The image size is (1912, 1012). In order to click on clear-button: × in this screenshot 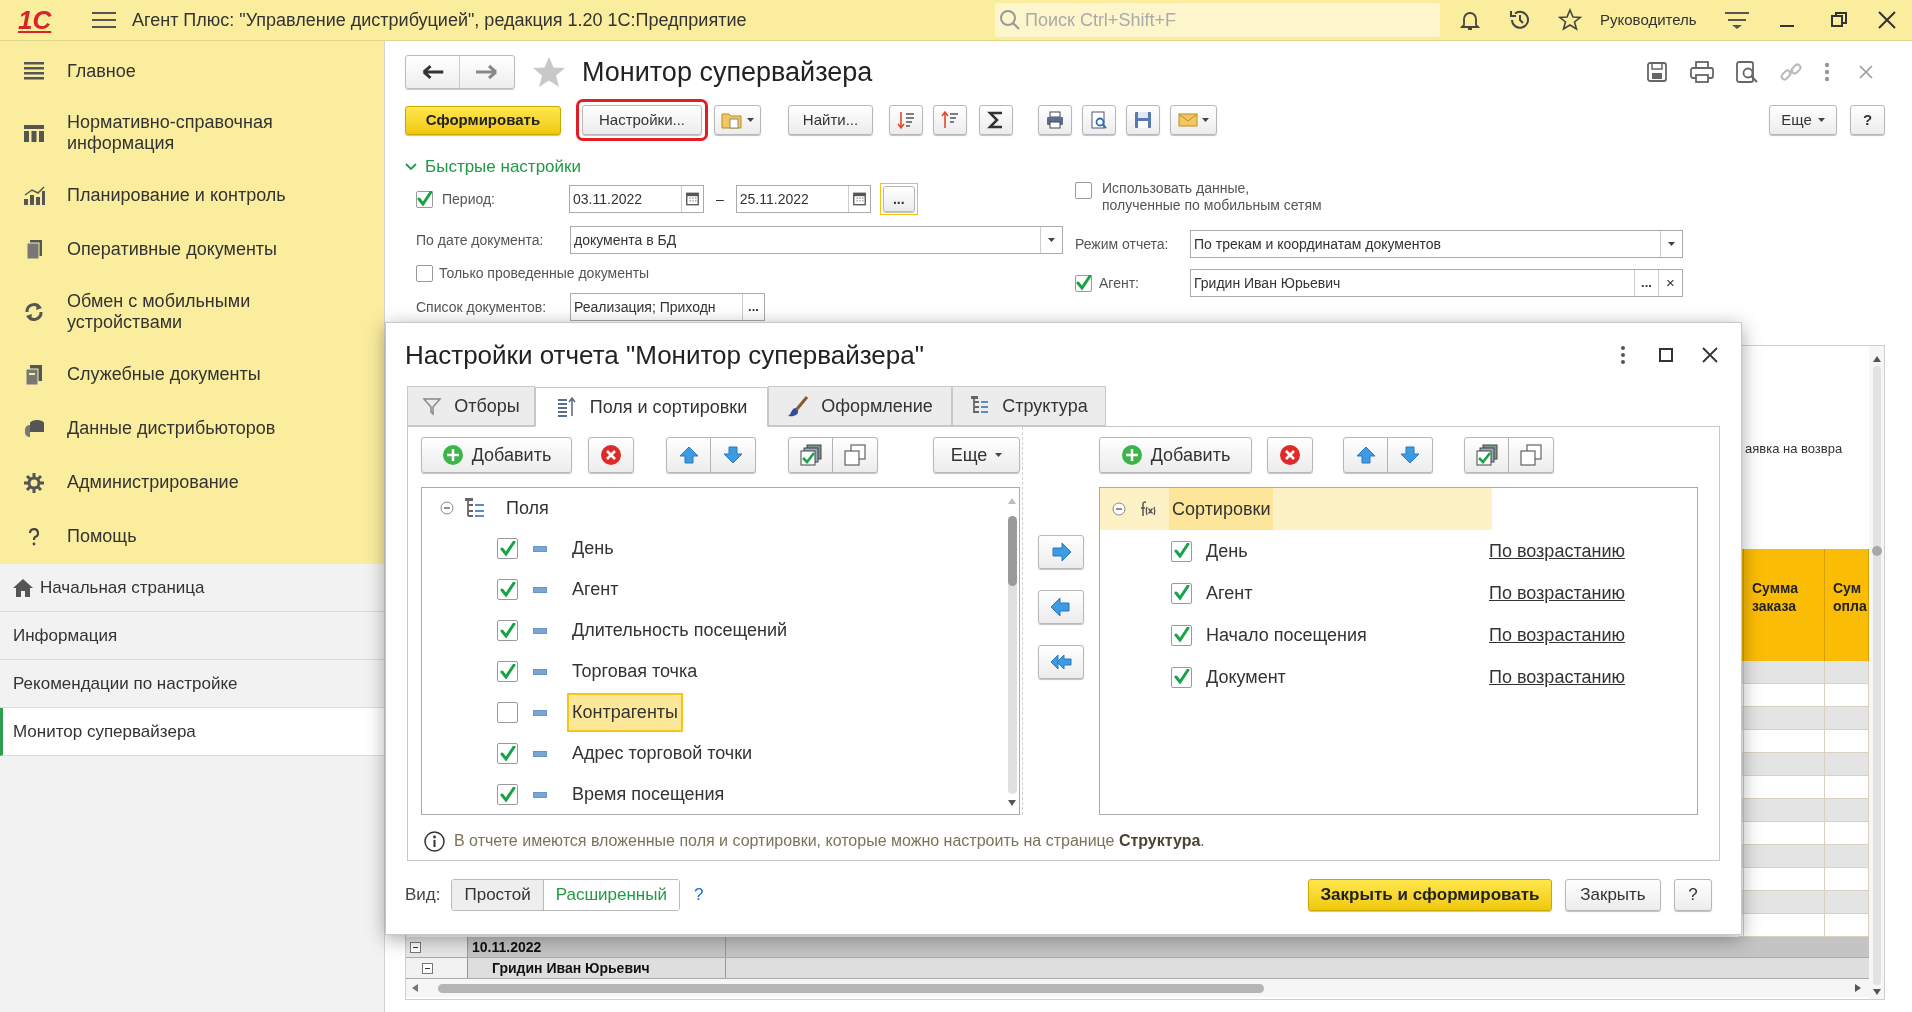, I will do `click(1670, 283)`.